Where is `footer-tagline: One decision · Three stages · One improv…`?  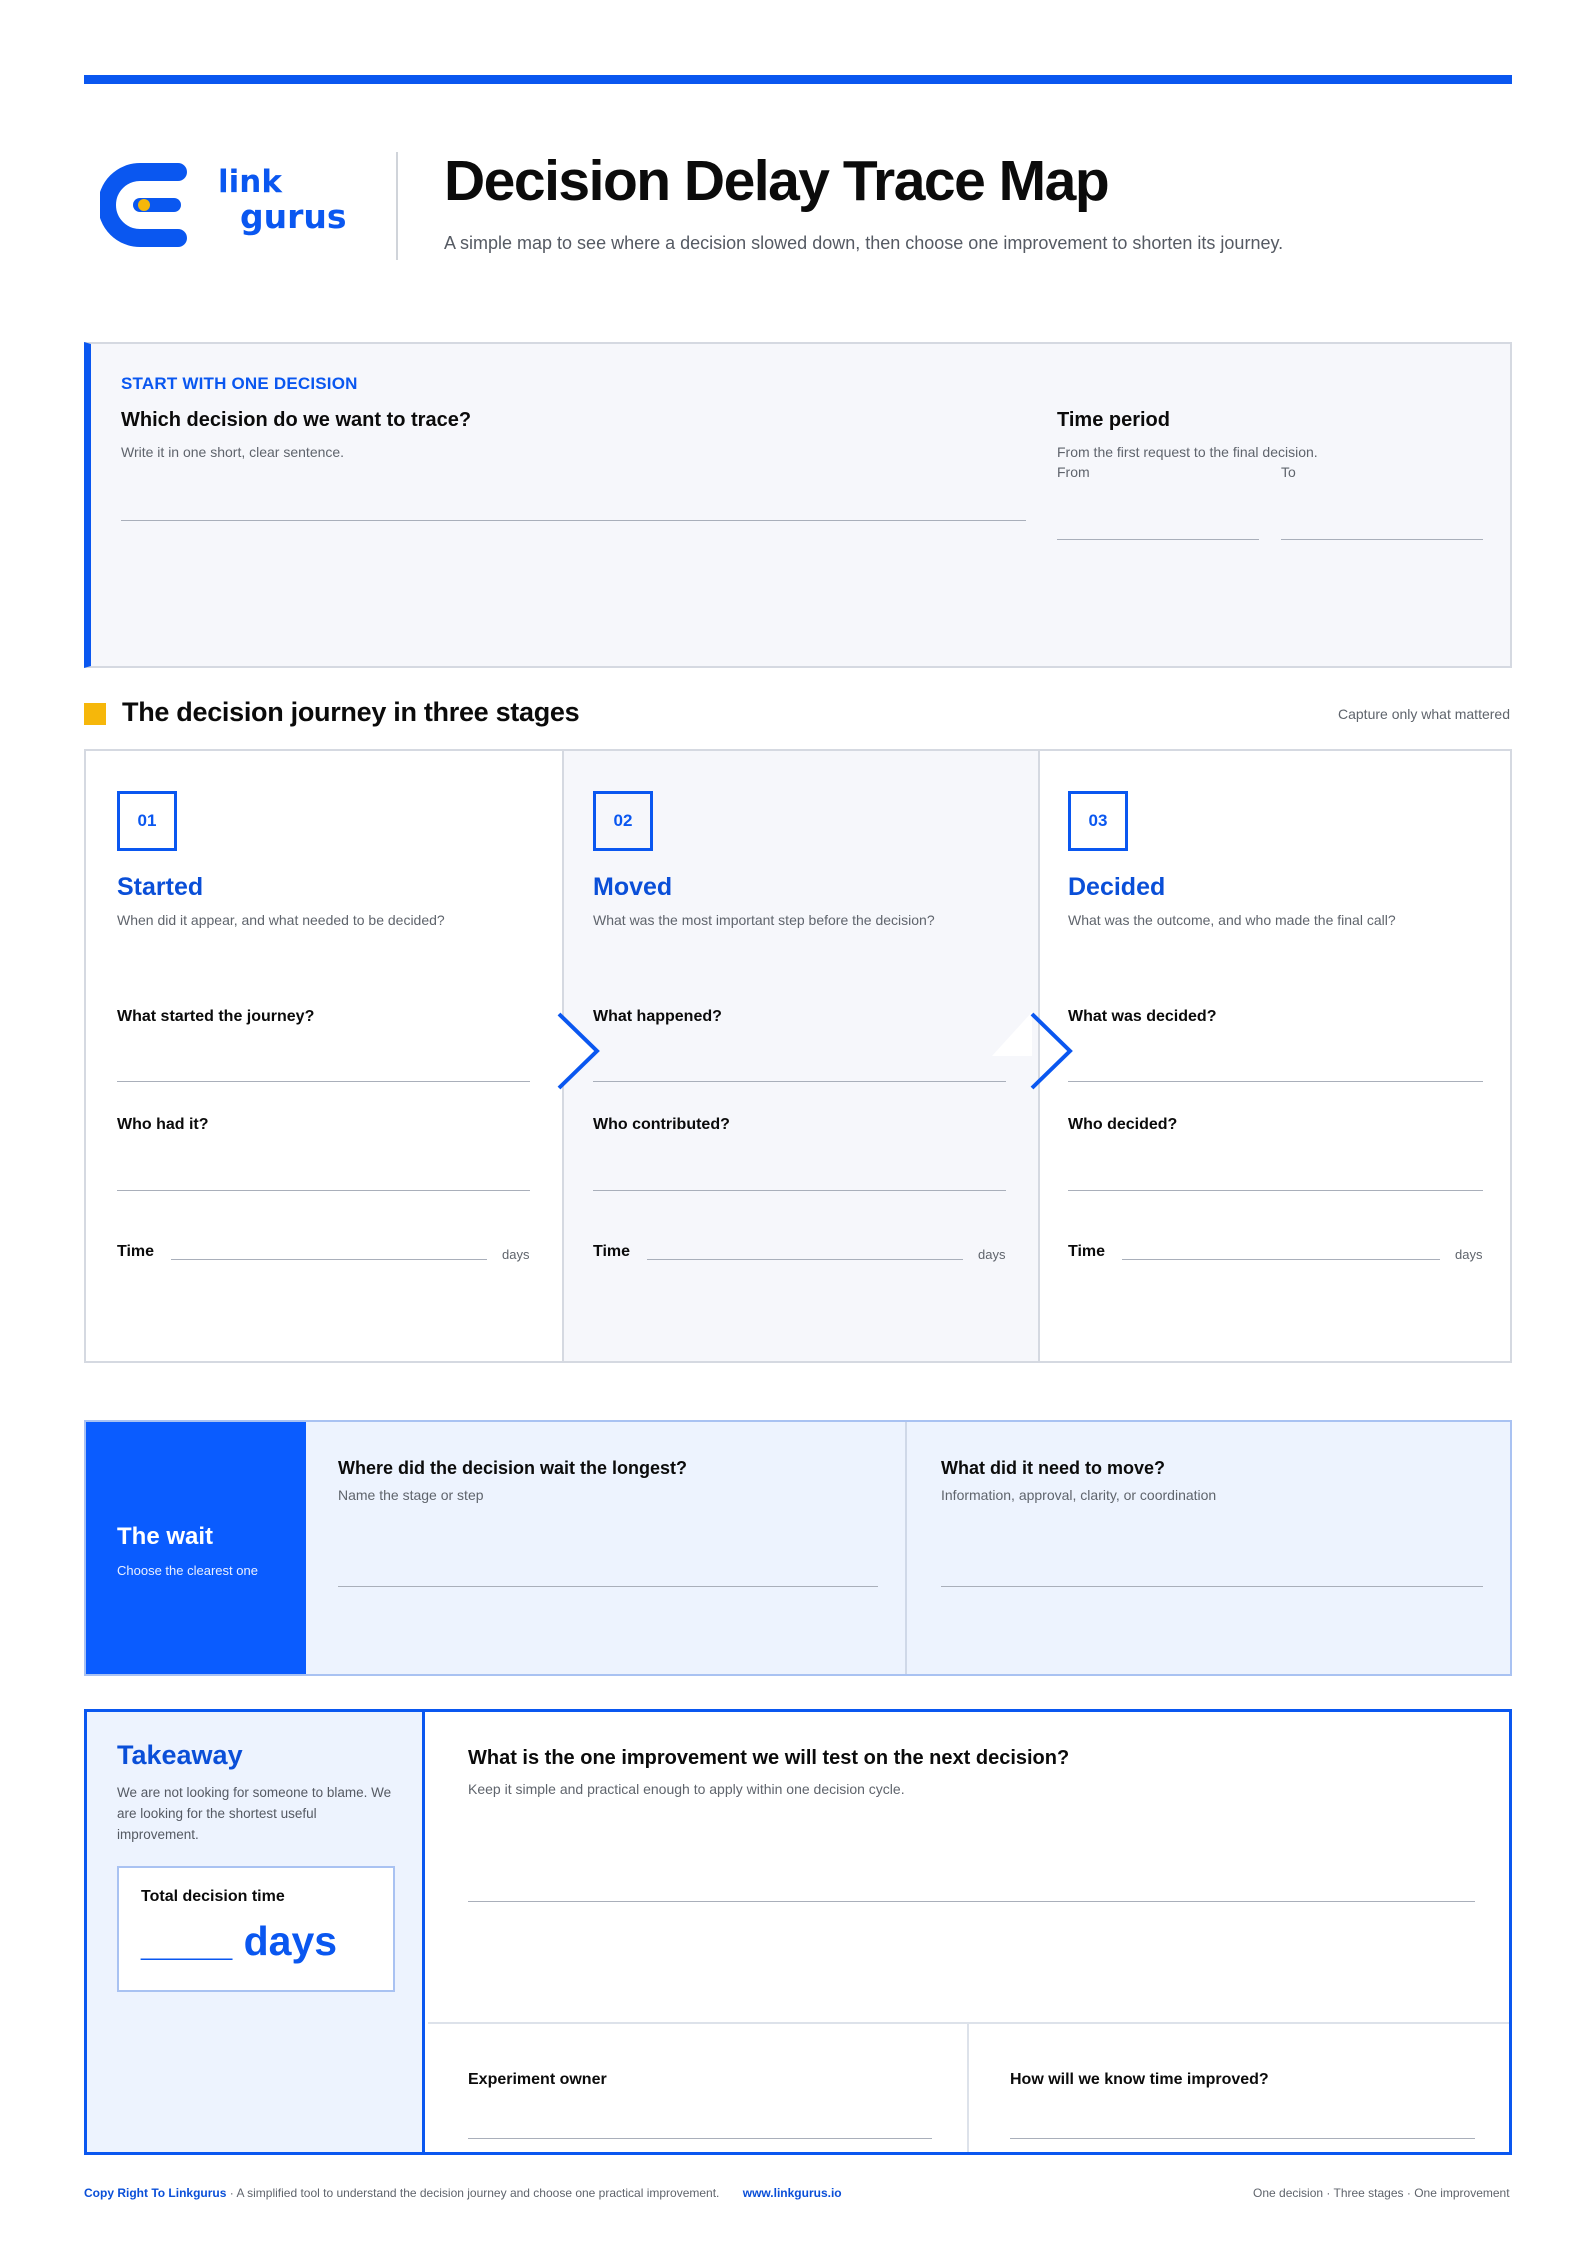 footer-tagline: One decision · Three stages · One improv… is located at coordinates (1381, 2193).